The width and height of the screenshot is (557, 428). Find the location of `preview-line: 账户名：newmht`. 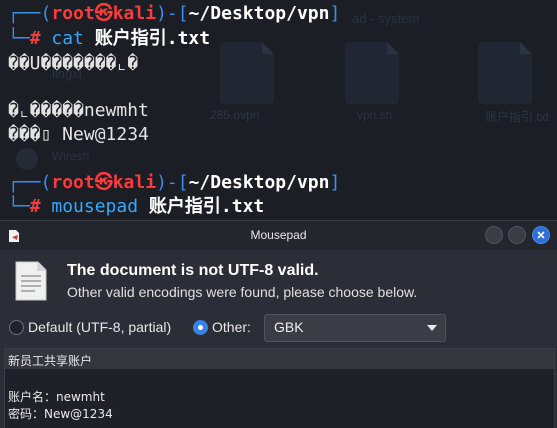

preview-line: 账户名：newmht is located at coordinates (56, 397).